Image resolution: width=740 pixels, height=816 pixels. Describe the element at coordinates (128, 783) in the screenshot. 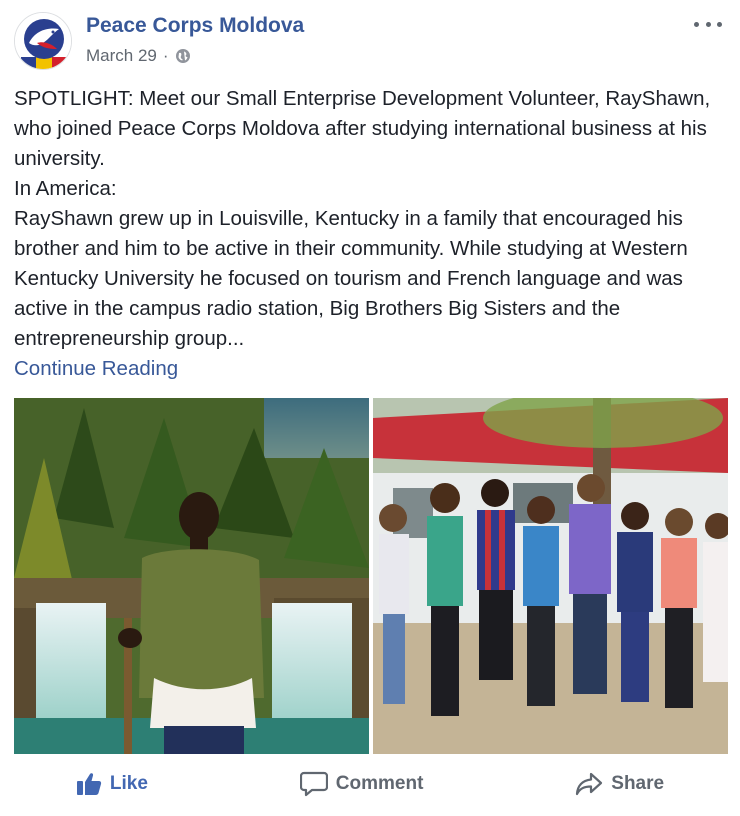

I see `like-label: Like` at that location.